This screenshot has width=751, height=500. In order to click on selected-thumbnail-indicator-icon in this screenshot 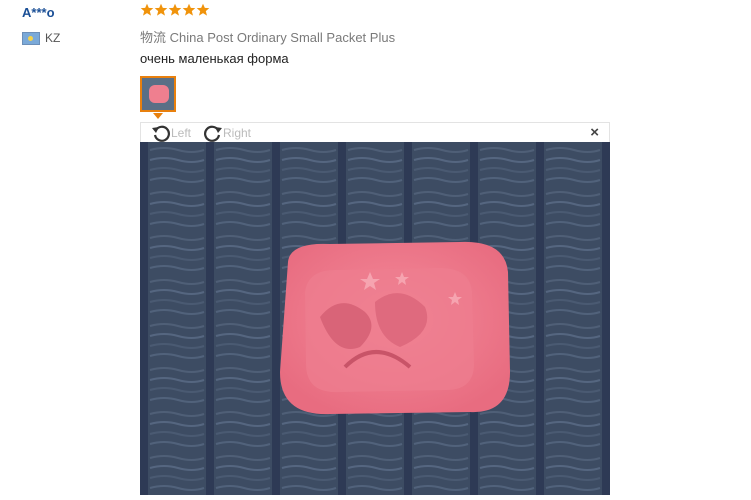, I will do `click(158, 116)`.